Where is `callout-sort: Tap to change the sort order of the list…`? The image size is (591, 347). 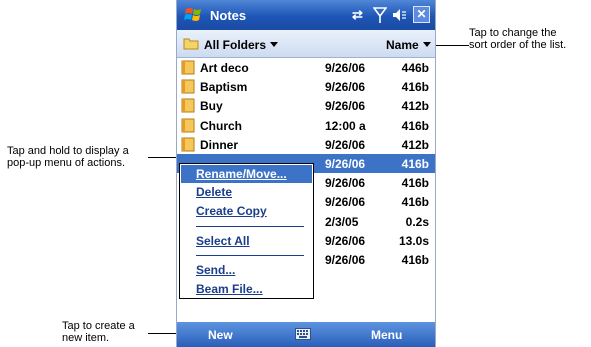
callout-sort: Tap to change the sort order of the list… is located at coordinates (517, 39).